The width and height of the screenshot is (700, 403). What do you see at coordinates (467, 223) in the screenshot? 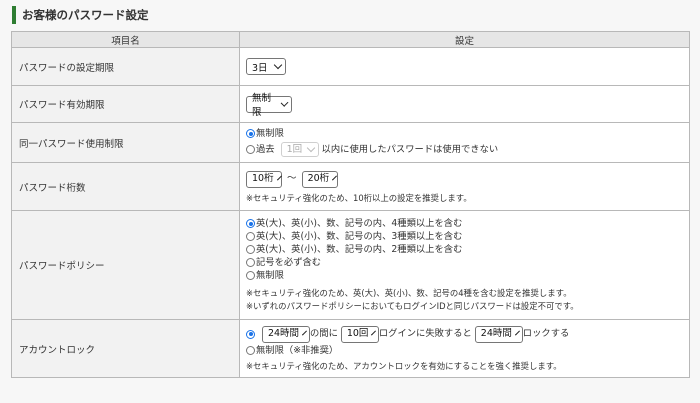
I see `policy-option-4: 英(大)、英(小)、数、記号の内、4種類以上を含む` at bounding box center [467, 223].